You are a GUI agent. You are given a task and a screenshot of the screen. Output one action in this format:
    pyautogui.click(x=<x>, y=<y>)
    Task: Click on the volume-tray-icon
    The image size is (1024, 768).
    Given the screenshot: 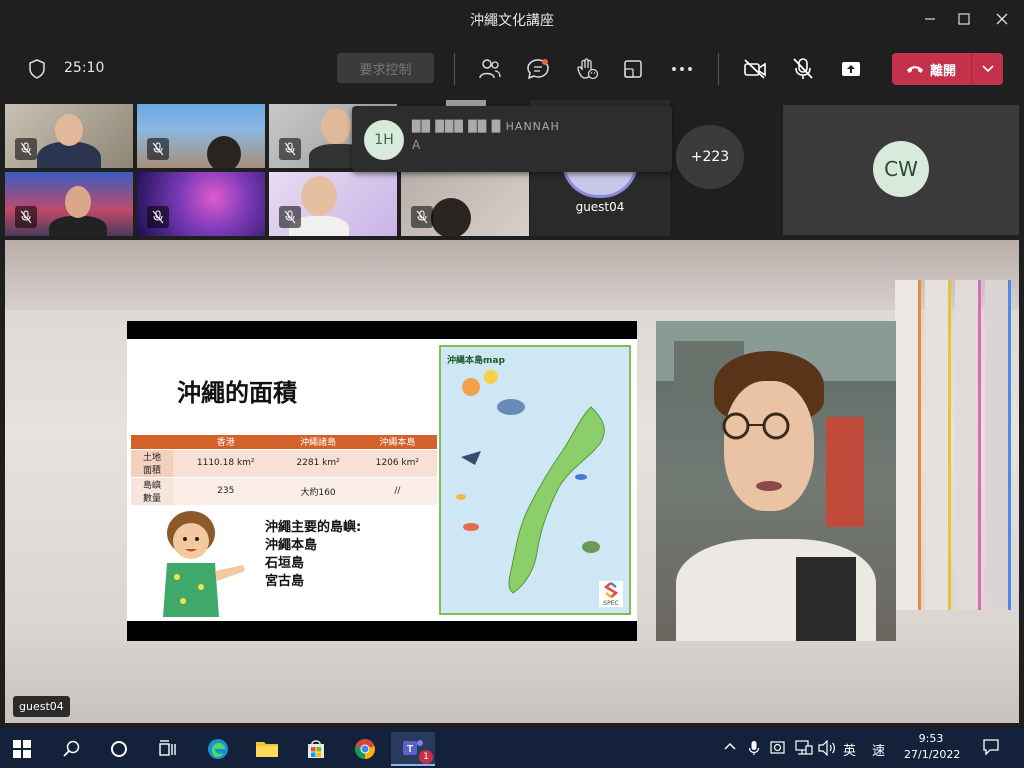 What is the action you would take?
    pyautogui.click(x=827, y=749)
    